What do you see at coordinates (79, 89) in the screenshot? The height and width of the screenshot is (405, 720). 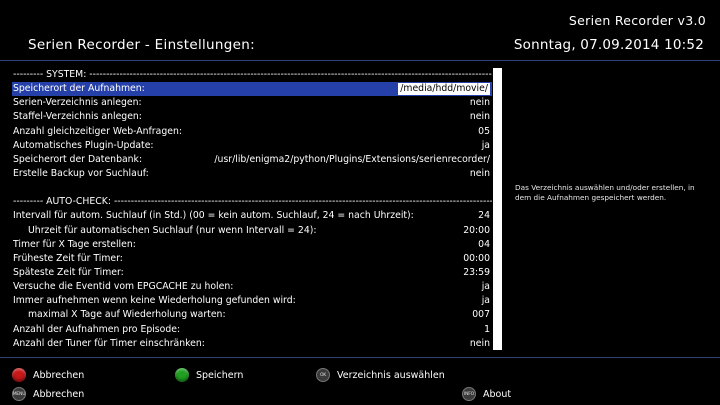 I see `config-row-label: Speicherort der Aufnahmen:` at bounding box center [79, 89].